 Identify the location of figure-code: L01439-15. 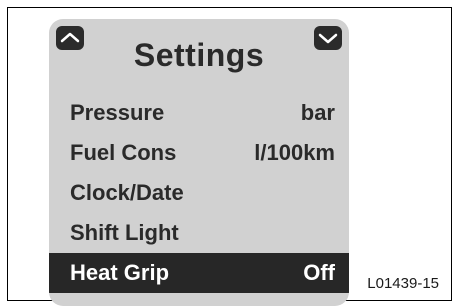
(403, 283).